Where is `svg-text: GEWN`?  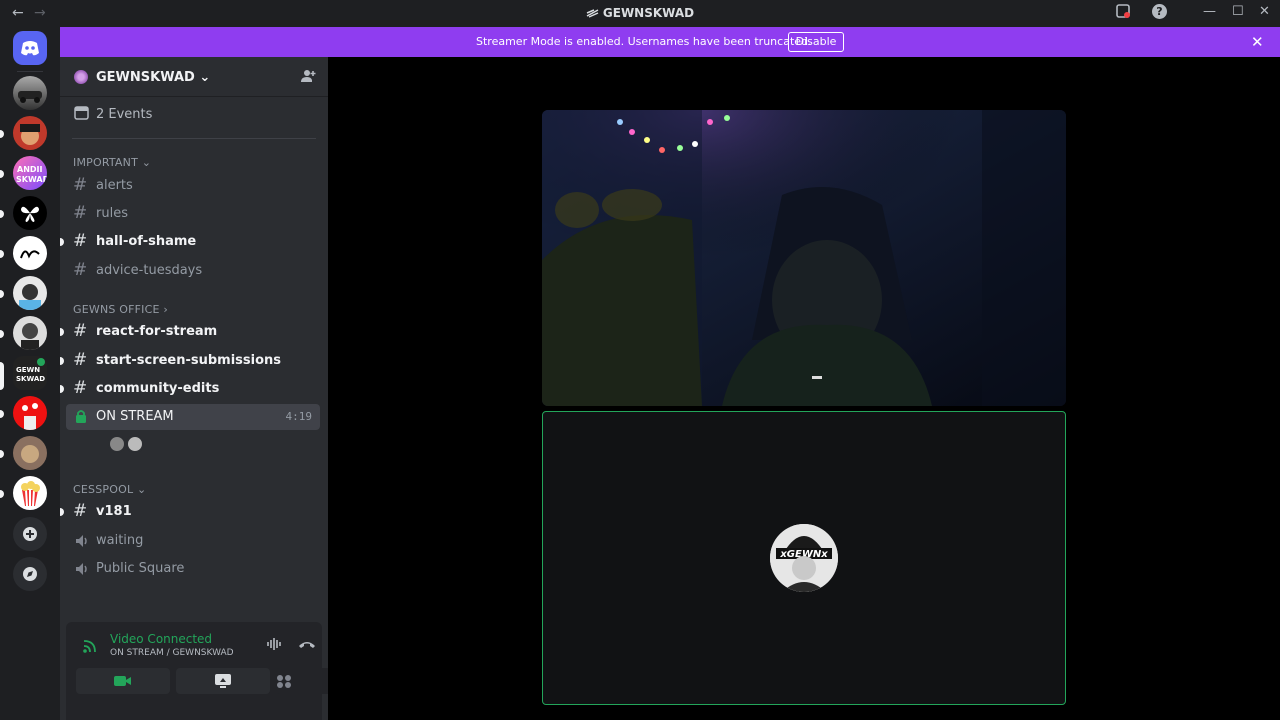 svg-text: GEWN is located at coordinates (28, 370).